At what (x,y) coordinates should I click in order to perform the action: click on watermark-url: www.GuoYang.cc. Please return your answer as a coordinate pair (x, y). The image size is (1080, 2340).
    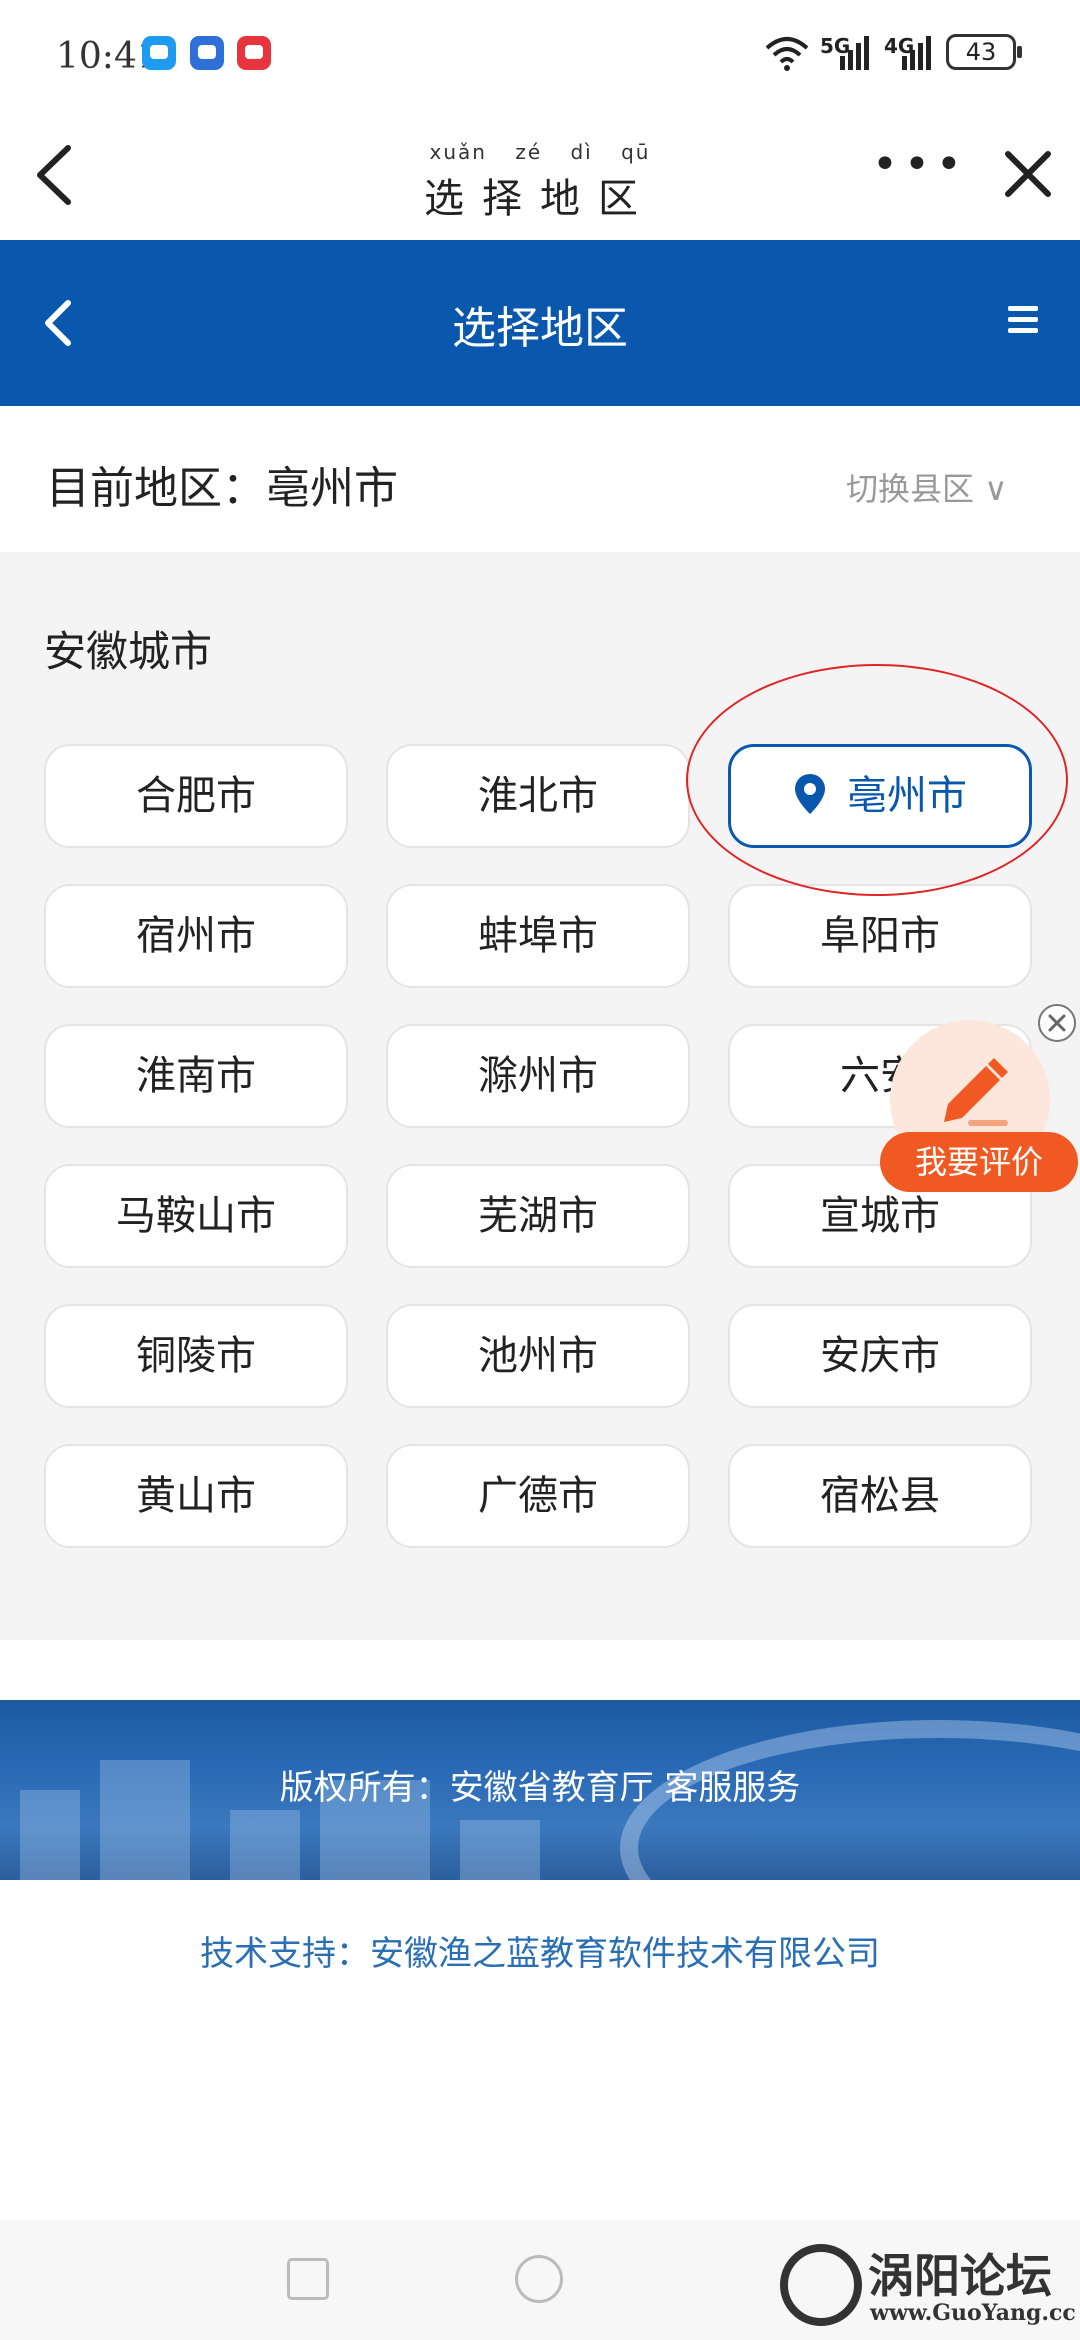
    Looking at the image, I should click on (973, 2313).